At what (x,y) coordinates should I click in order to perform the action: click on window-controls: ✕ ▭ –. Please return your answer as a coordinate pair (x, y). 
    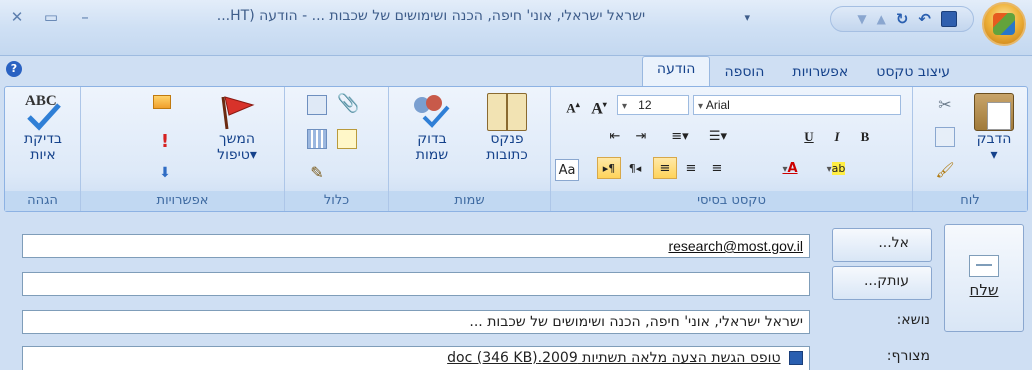
    Looking at the image, I should click on (51, 17).